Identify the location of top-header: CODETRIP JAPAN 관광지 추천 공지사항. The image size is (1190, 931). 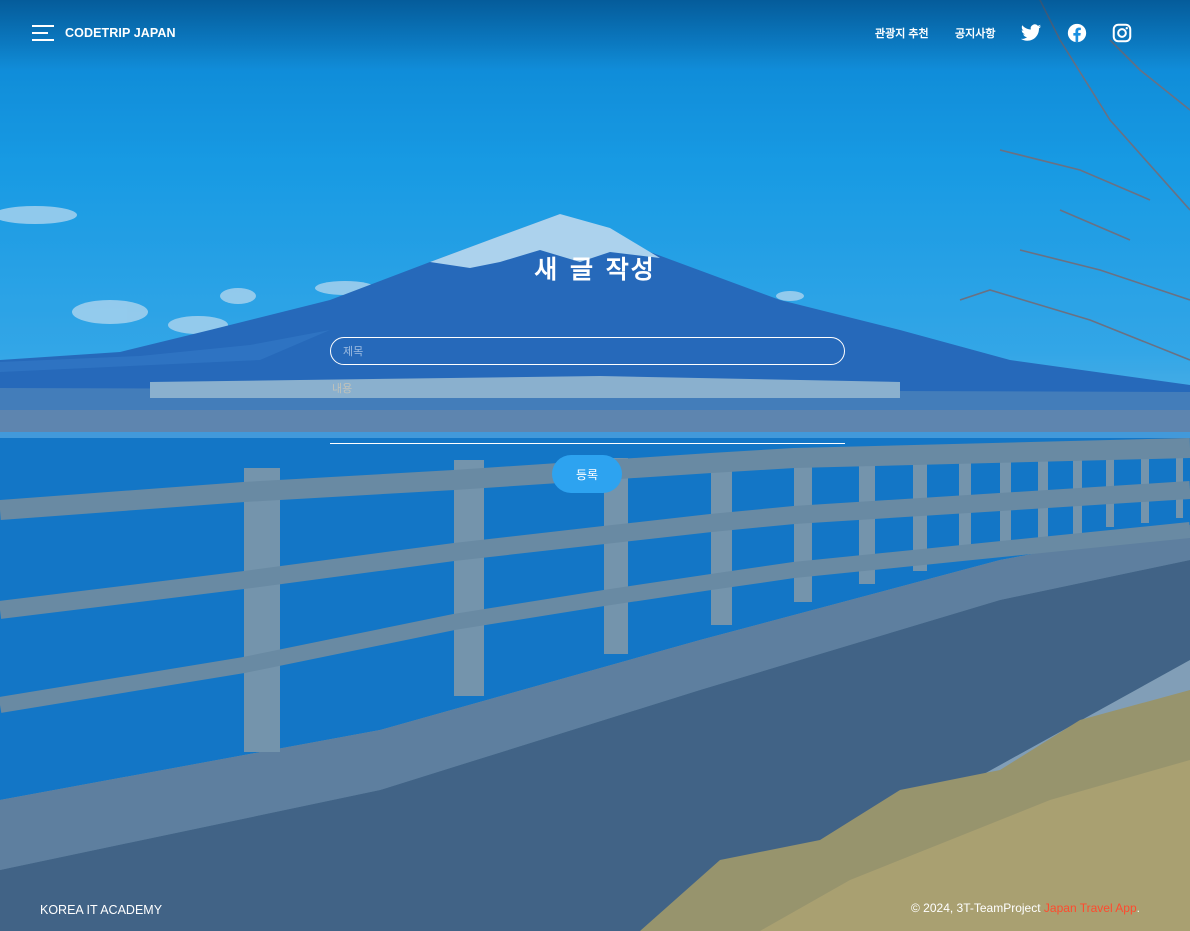
(595, 33).